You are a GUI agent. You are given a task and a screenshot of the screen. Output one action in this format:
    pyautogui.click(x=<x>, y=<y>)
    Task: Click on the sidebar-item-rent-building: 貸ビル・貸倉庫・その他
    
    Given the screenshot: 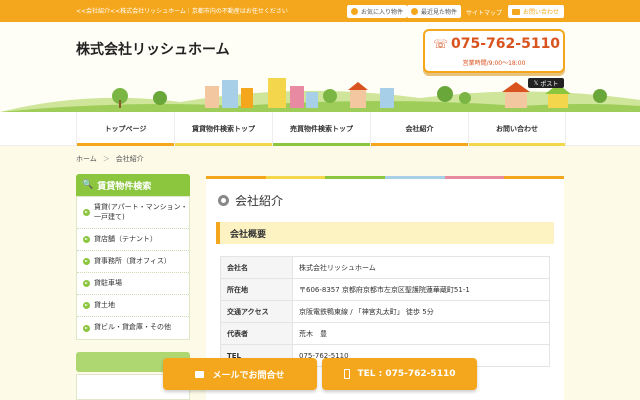 What is the action you would take?
    pyautogui.click(x=133, y=328)
    